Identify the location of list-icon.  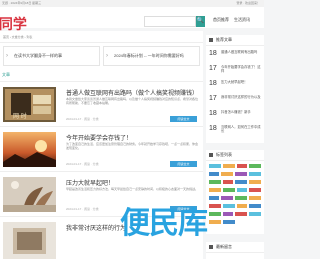
(211, 40).